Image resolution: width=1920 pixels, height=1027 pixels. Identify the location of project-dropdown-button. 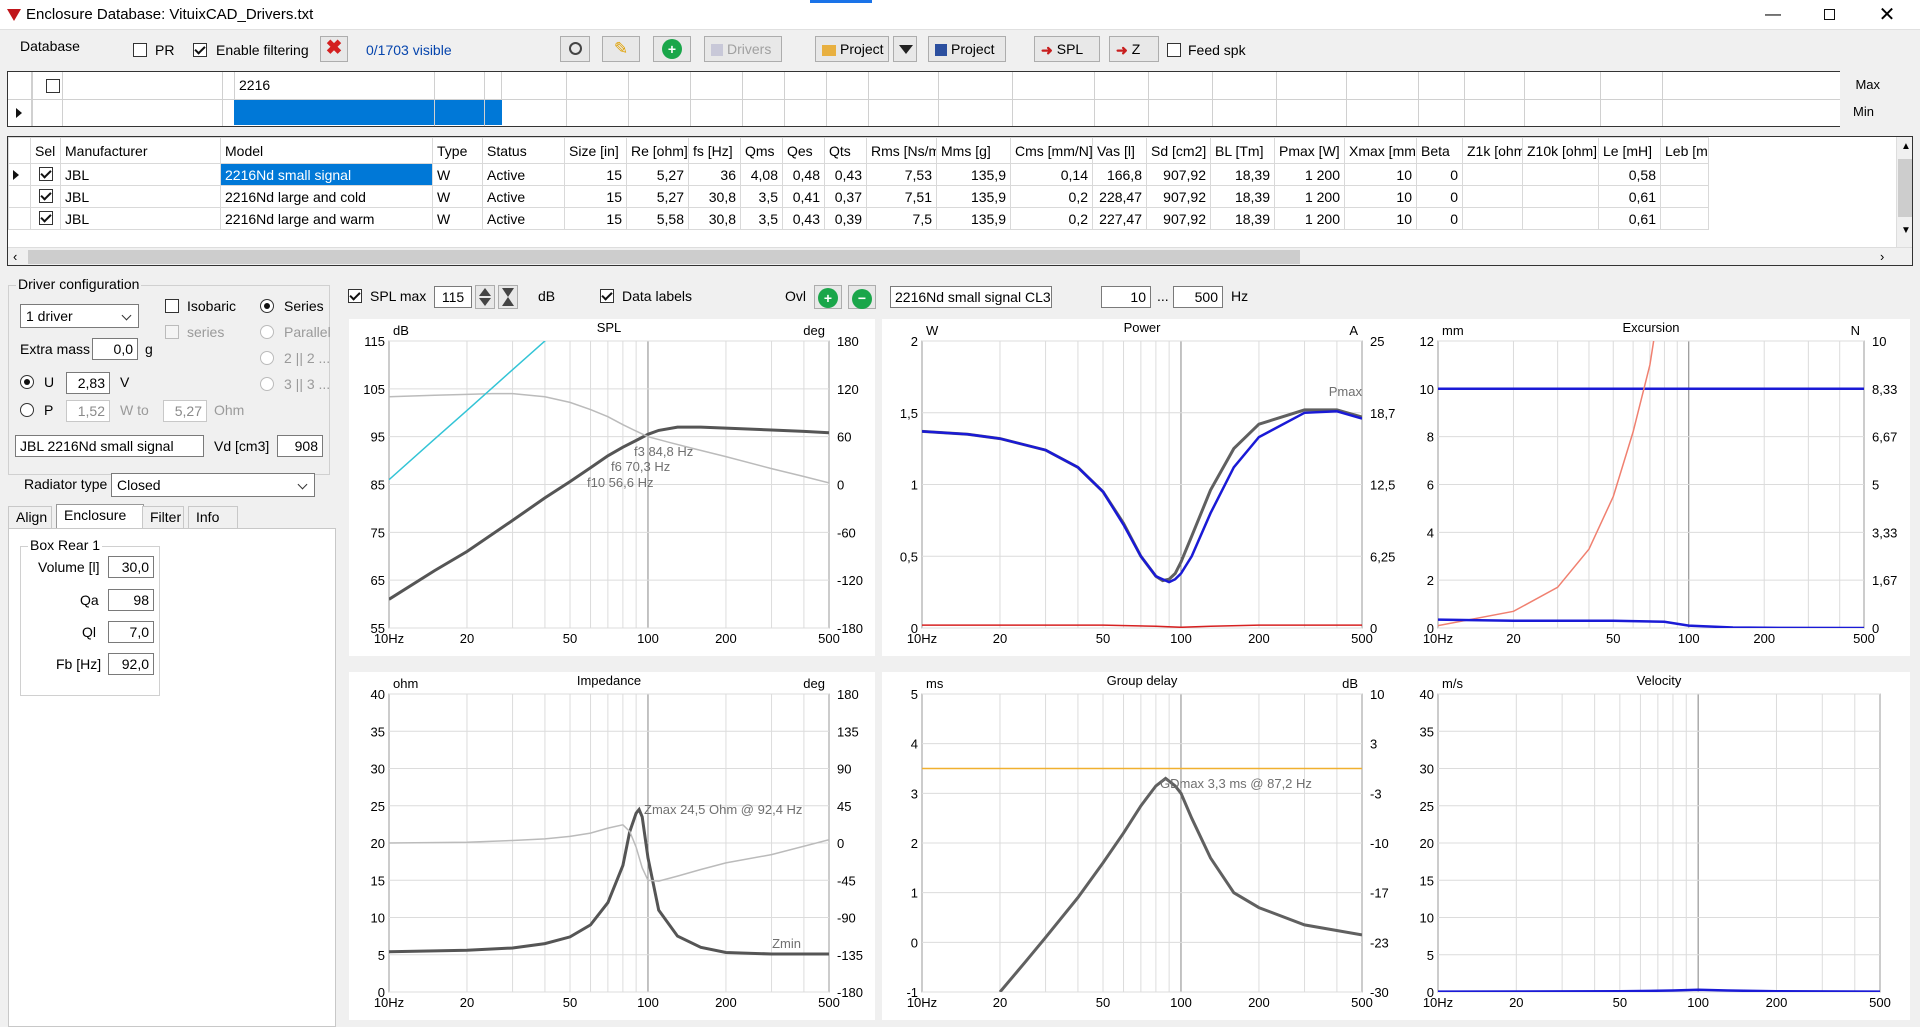
(905, 49).